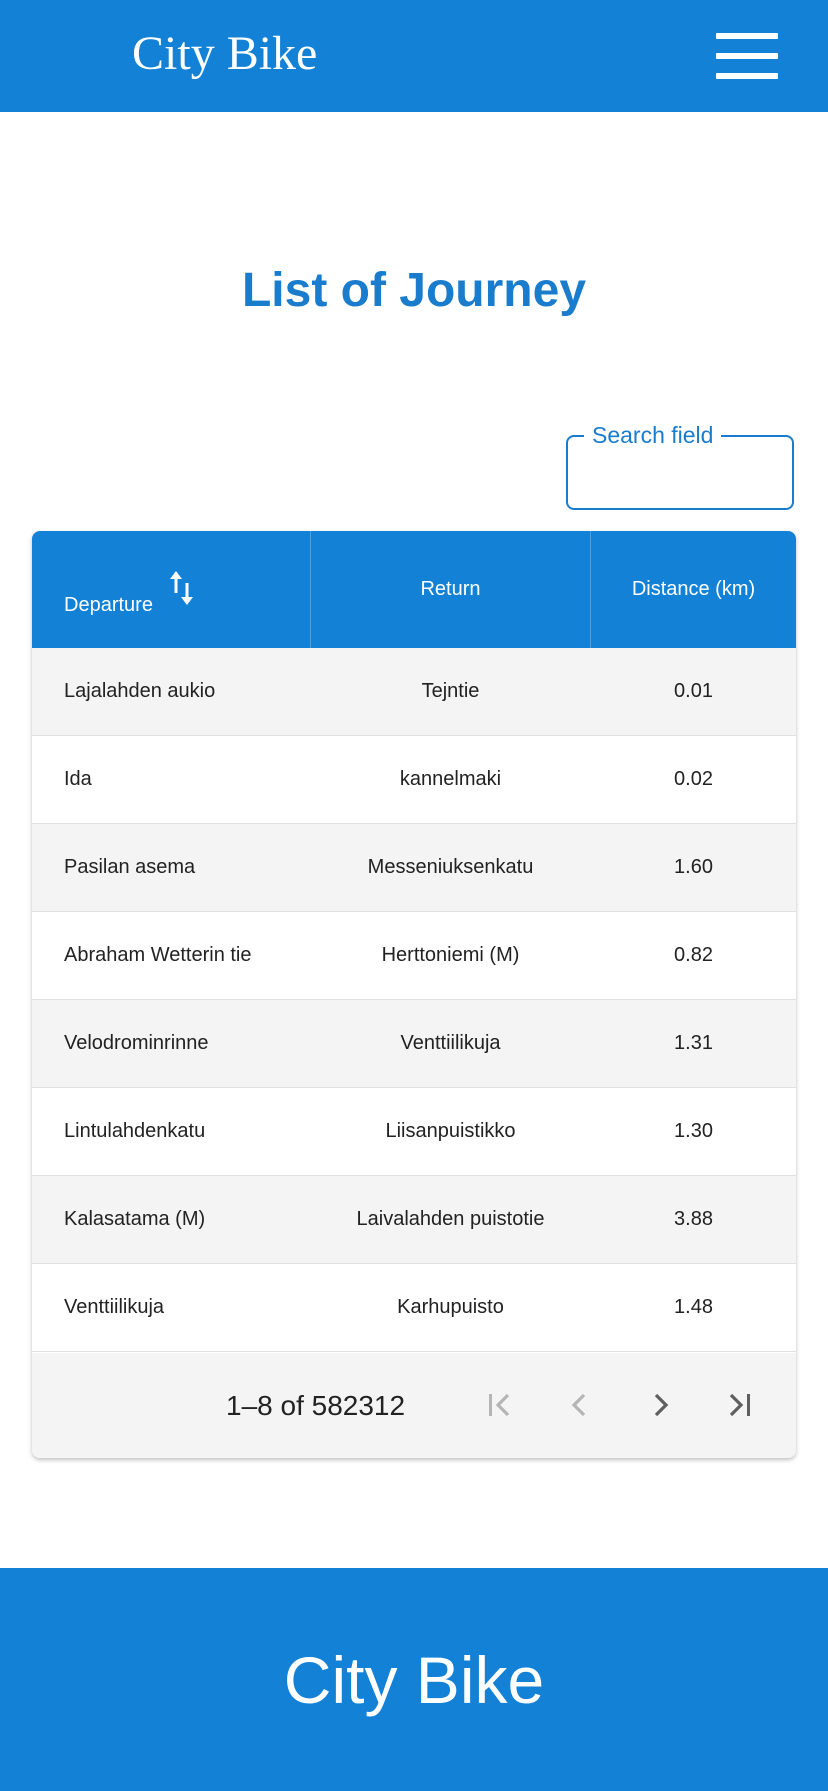 The width and height of the screenshot is (828, 1791). What do you see at coordinates (450, 955) in the screenshot?
I see `return-cell: Herttoniemi (M)` at bounding box center [450, 955].